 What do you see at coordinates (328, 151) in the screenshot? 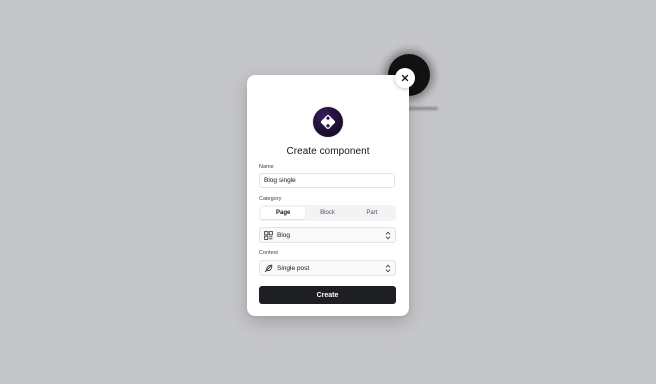
I see `dialog-title: Create component` at bounding box center [328, 151].